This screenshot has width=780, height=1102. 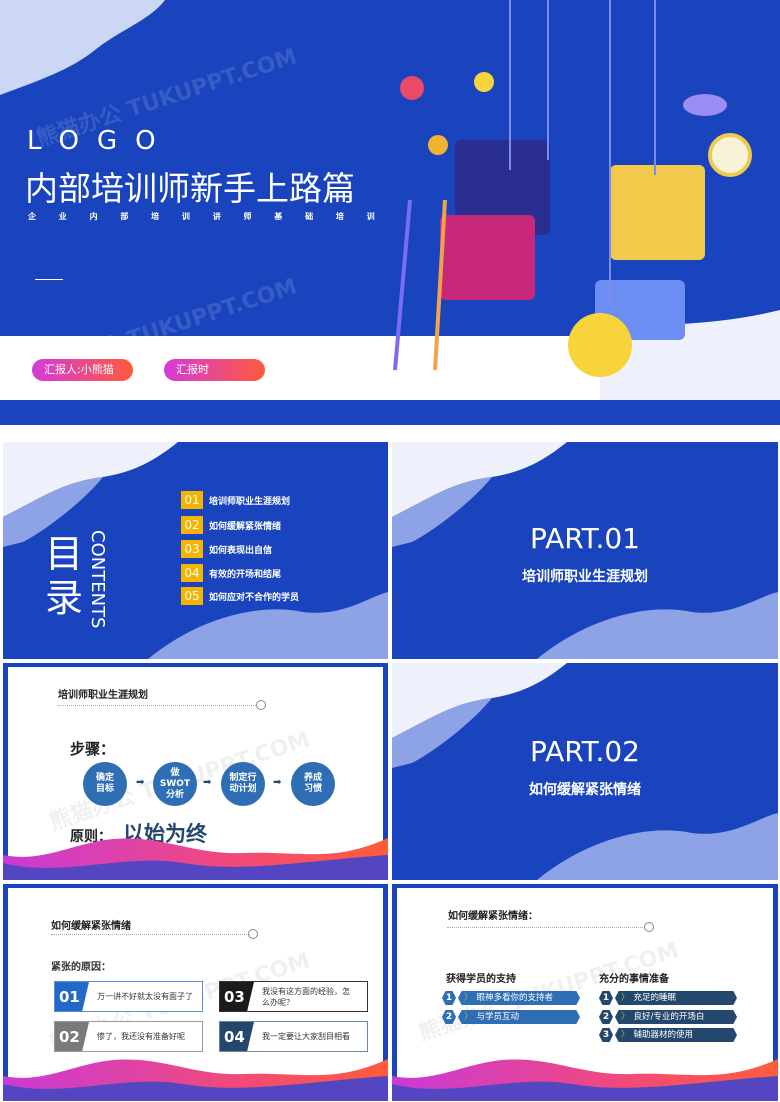 What do you see at coordinates (145, 996) in the screenshot?
I see `cause-text: 万一讲不好就太没有面子了` at bounding box center [145, 996].